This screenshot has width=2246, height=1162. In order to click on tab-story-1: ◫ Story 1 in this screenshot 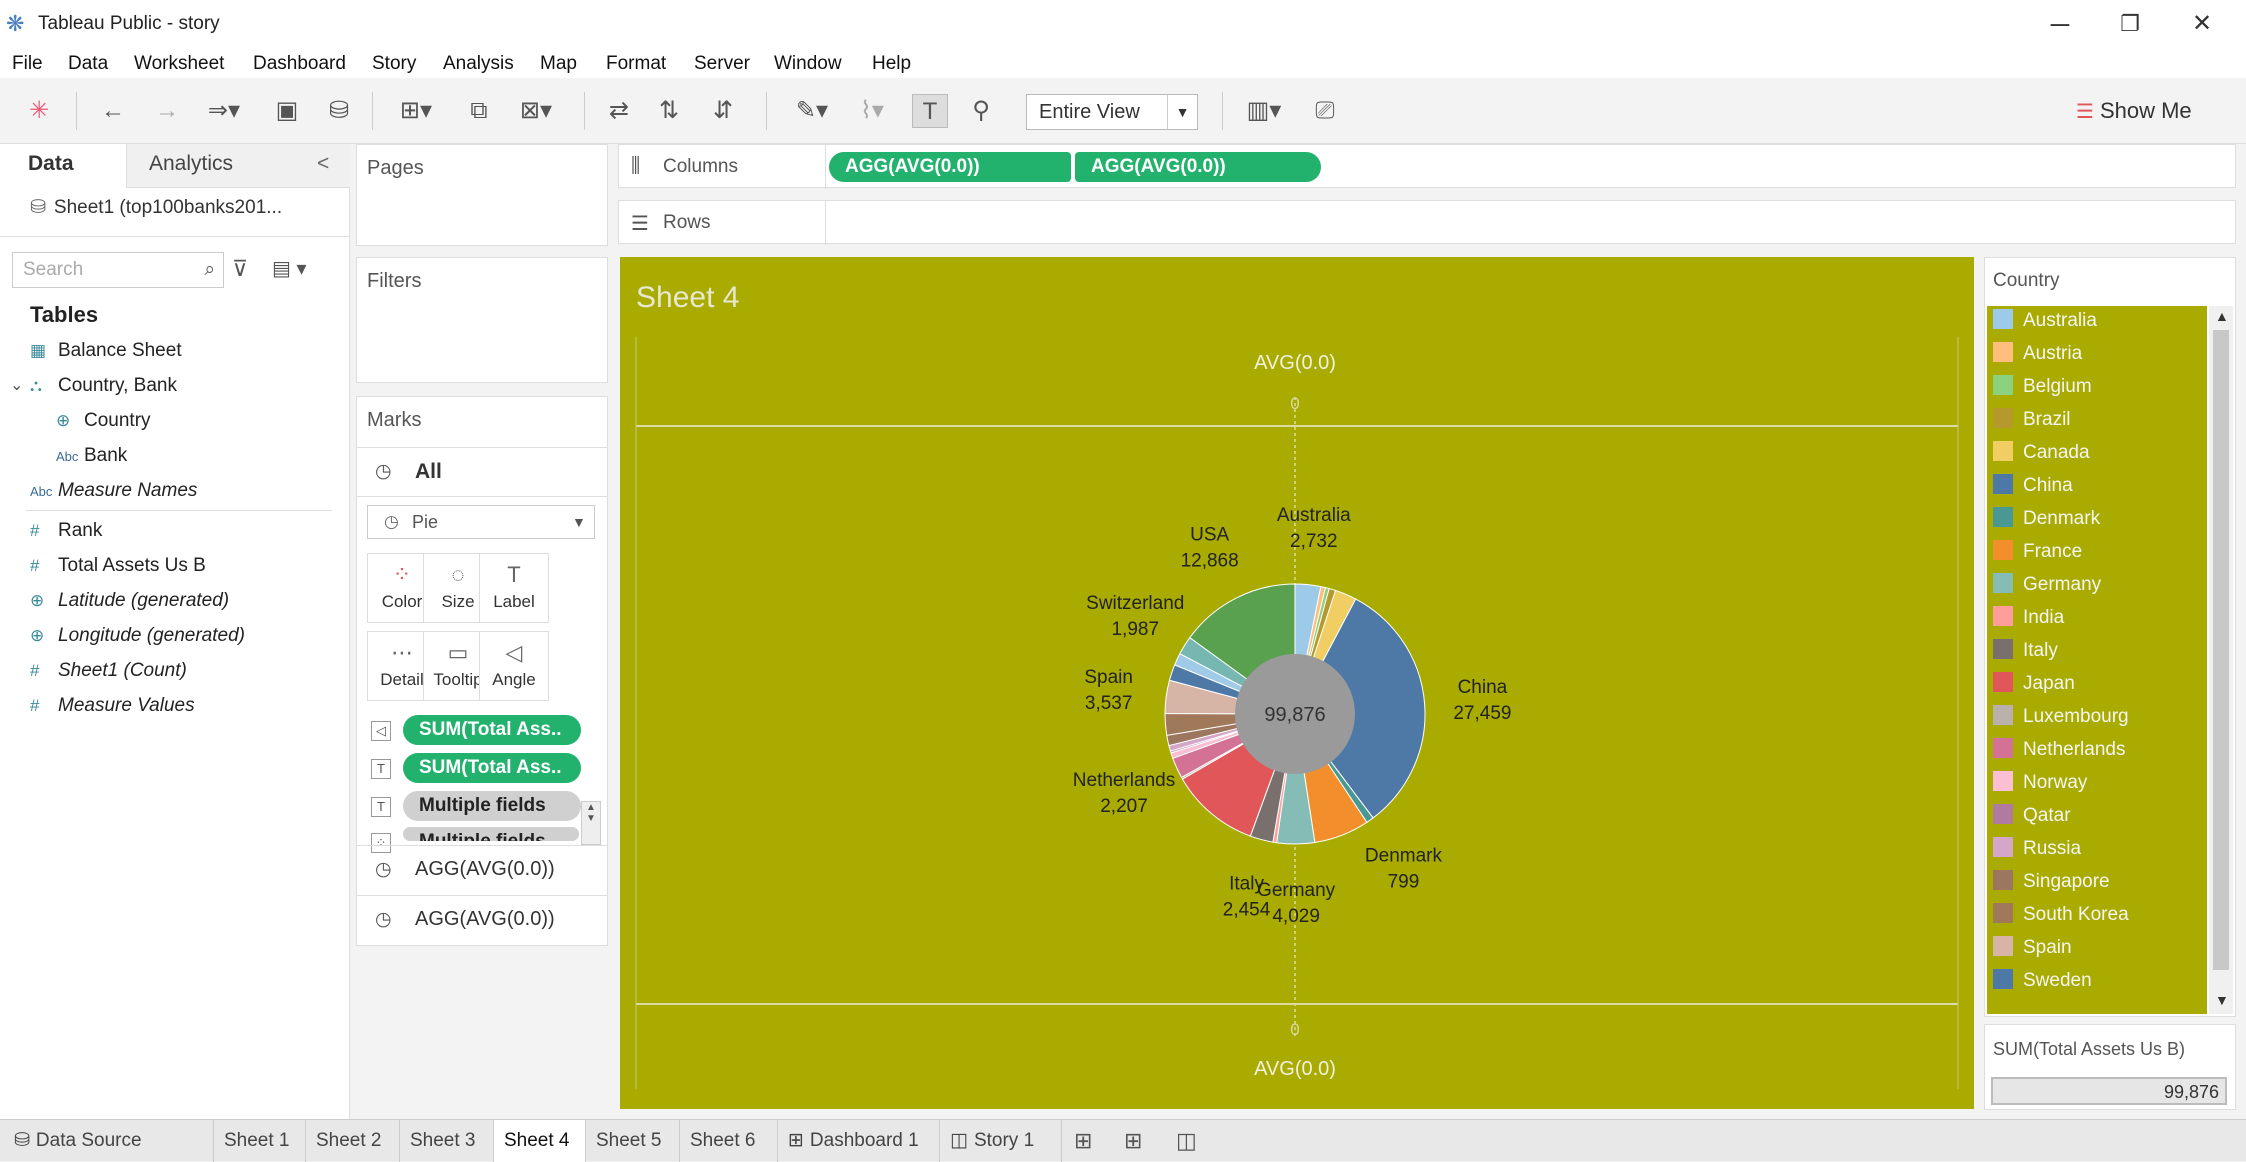, I will do `click(1001, 1141)`.